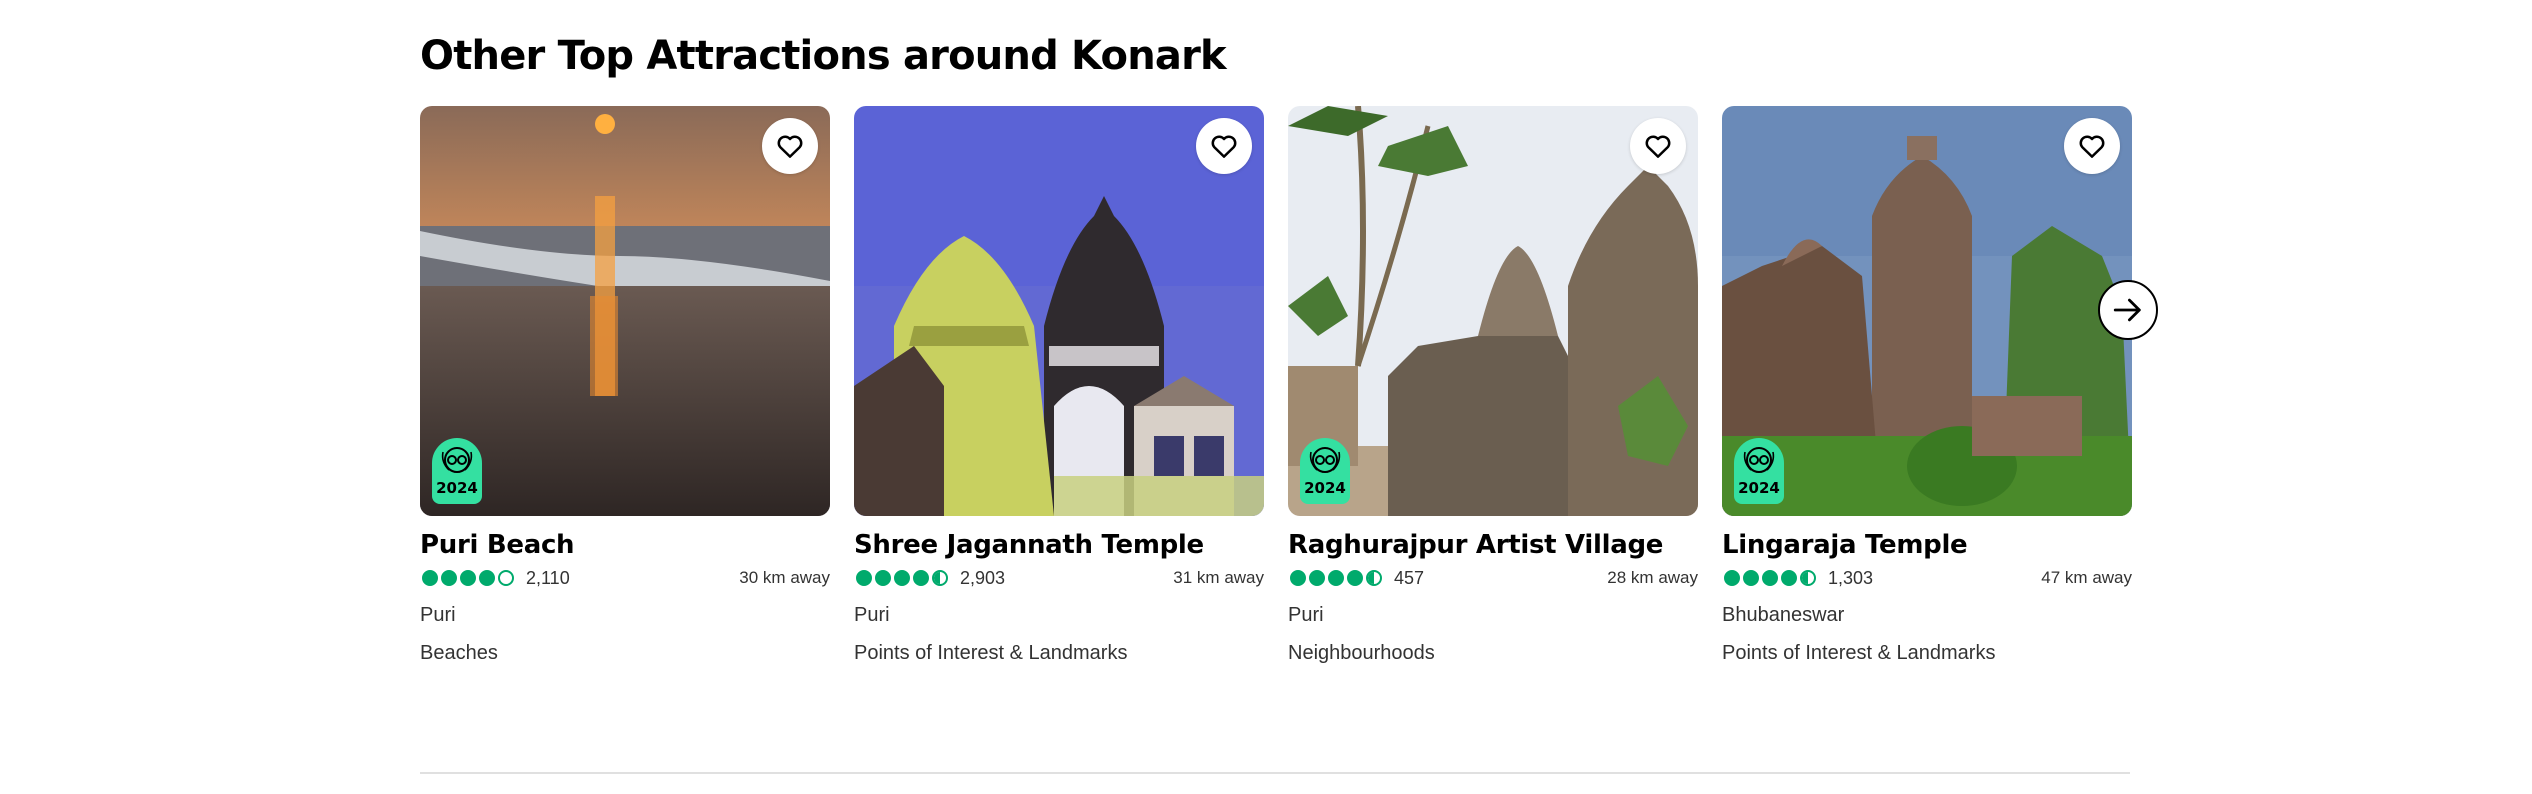 The image size is (2532, 794). What do you see at coordinates (625, 578) in the screenshot?
I see `rating-row: 2,110 30 km away` at bounding box center [625, 578].